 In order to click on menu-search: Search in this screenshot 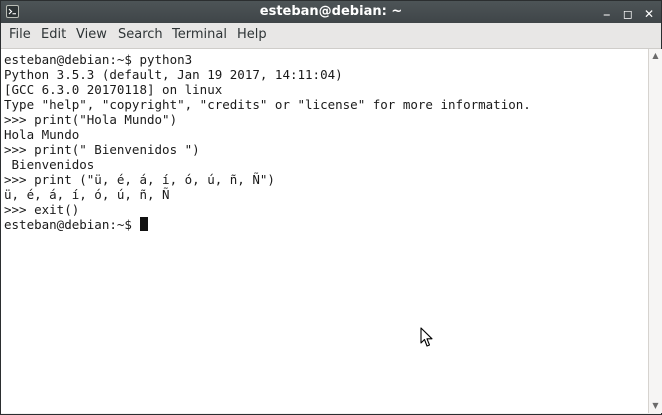, I will do `click(140, 34)`.